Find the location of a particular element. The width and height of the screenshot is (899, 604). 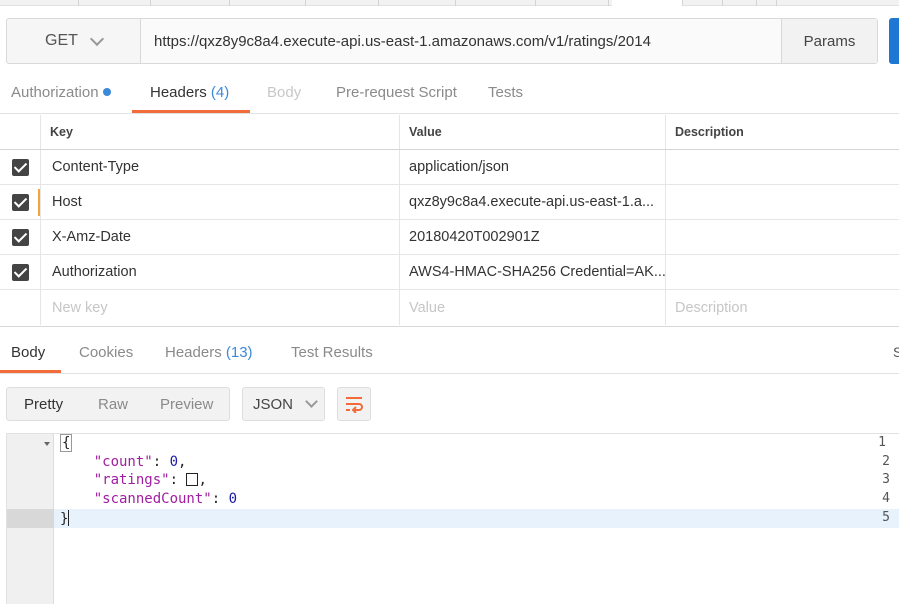

code-line: "scannedCount": 0 is located at coordinates (165, 499).